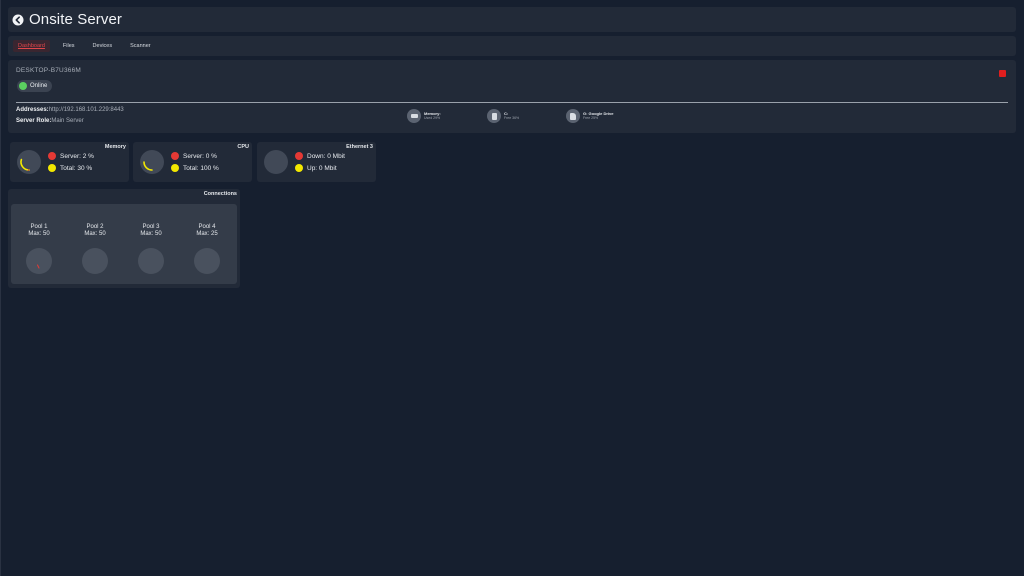  What do you see at coordinates (243, 147) in the screenshot?
I see `cpu-card-title: CPU` at bounding box center [243, 147].